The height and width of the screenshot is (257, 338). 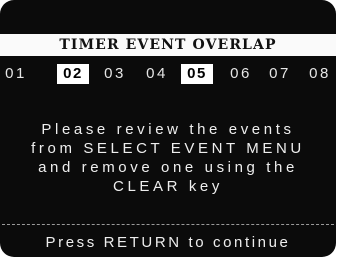 I want to click on event-slot-08: 08, so click(x=320, y=73).